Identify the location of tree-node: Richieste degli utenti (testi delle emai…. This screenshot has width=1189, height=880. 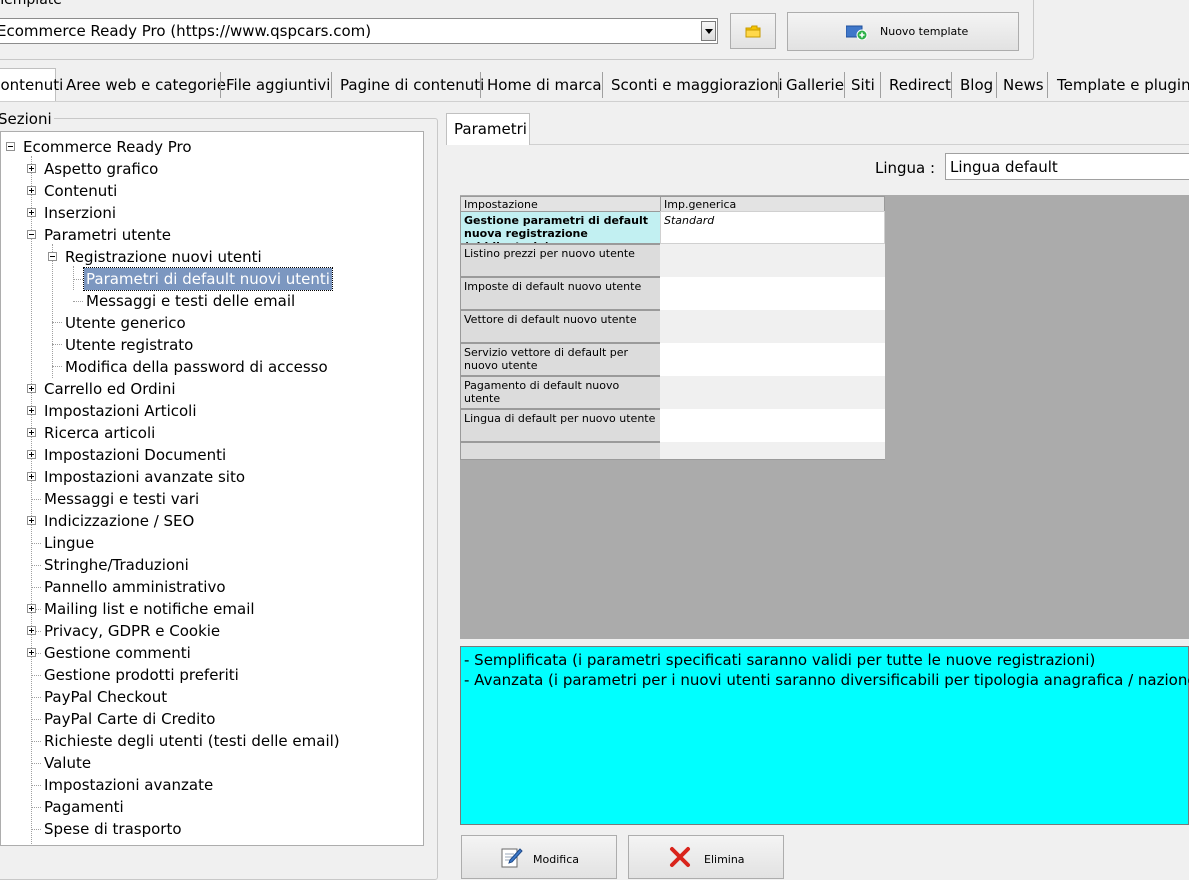
(192, 741).